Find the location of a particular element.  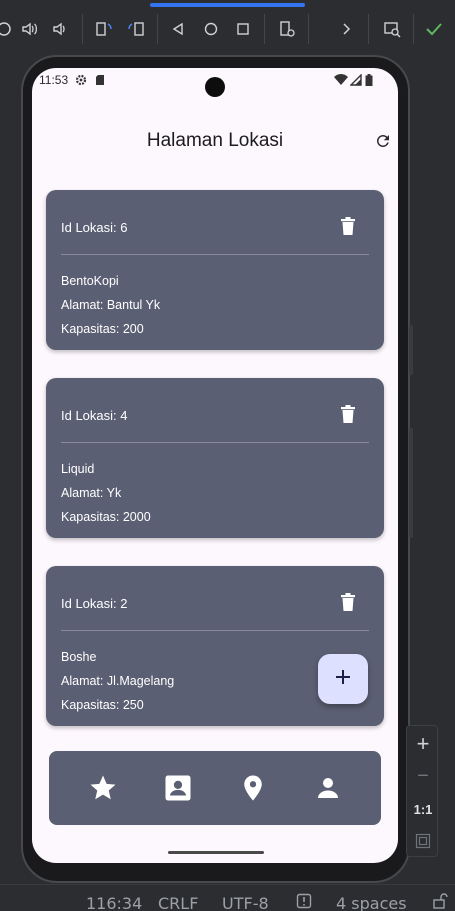

plus-icon is located at coordinates (343, 679).